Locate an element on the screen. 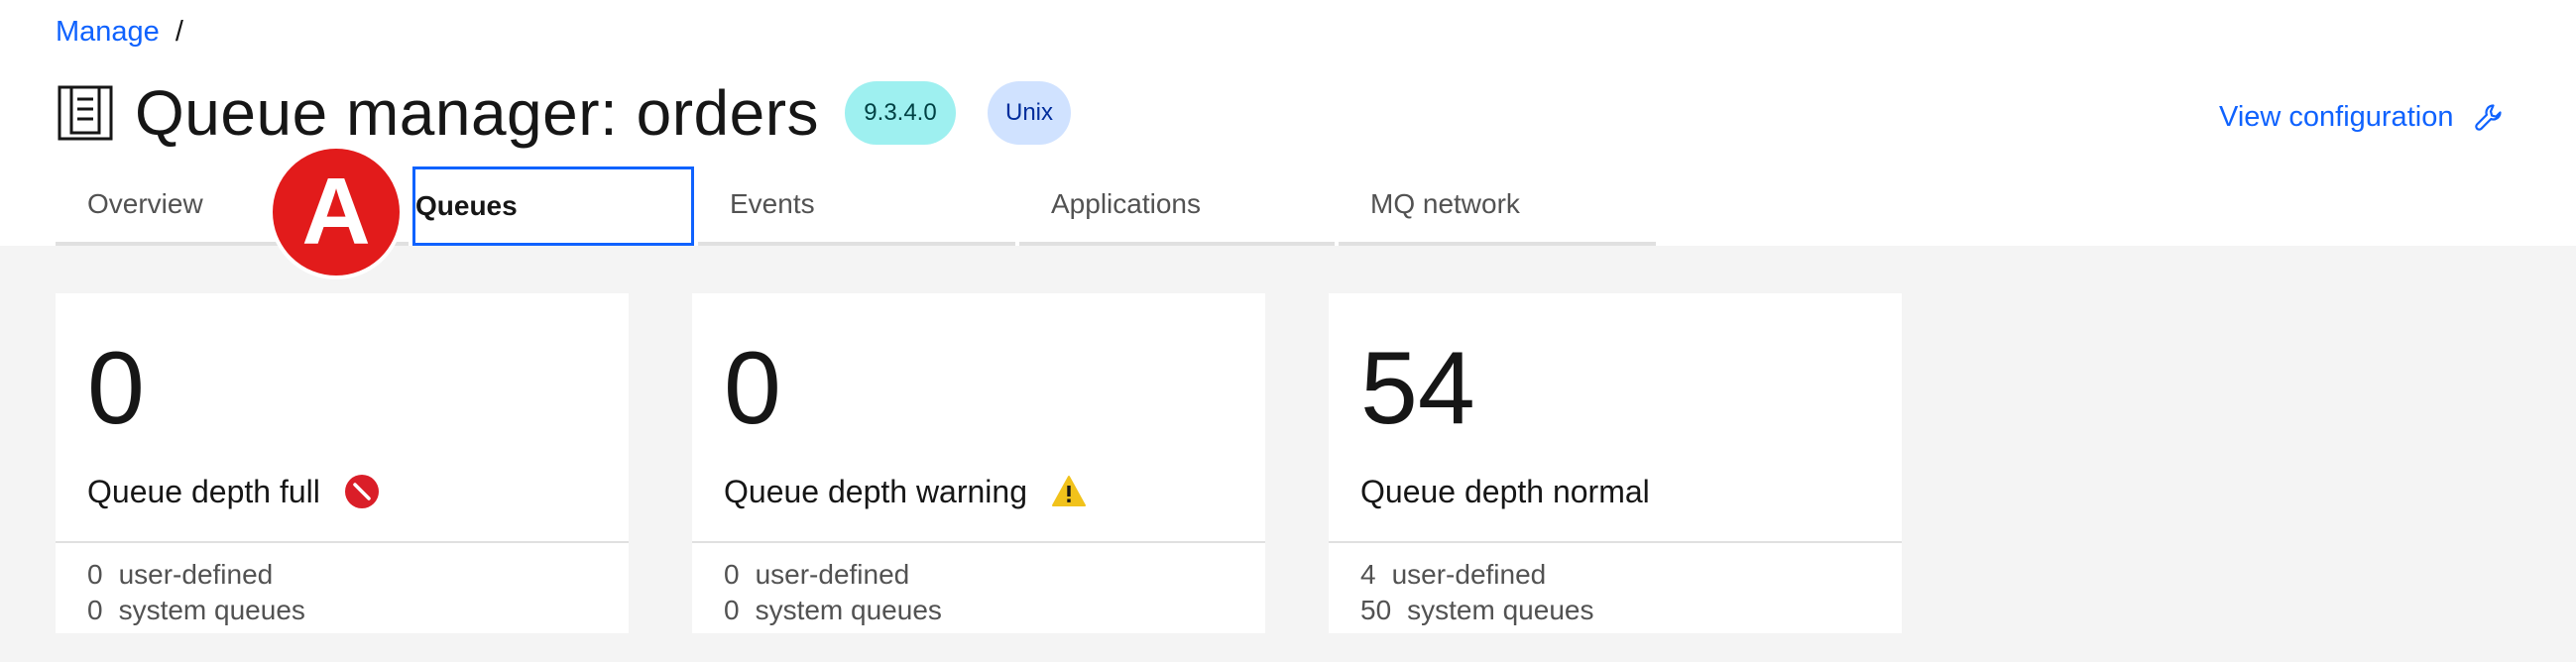 Image resolution: width=2576 pixels, height=662 pixels. tile-label-text: Queue depth full is located at coordinates (203, 491).